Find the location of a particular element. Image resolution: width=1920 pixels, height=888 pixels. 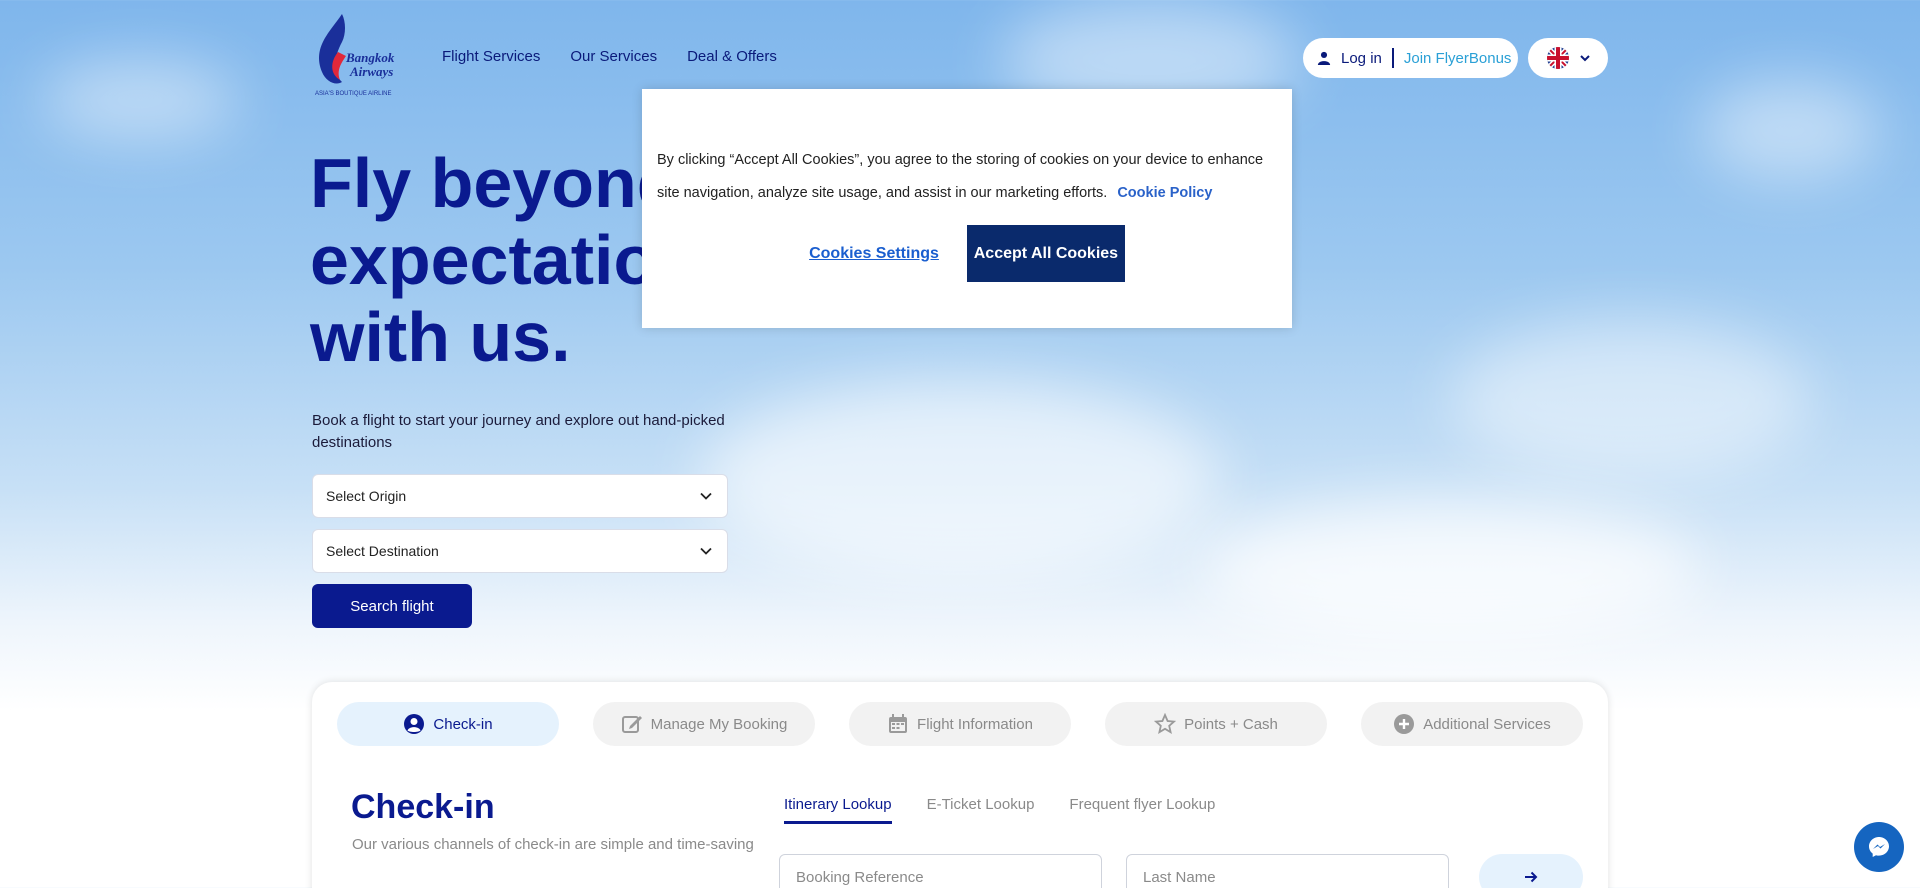

language-selector is located at coordinates (1568, 58).